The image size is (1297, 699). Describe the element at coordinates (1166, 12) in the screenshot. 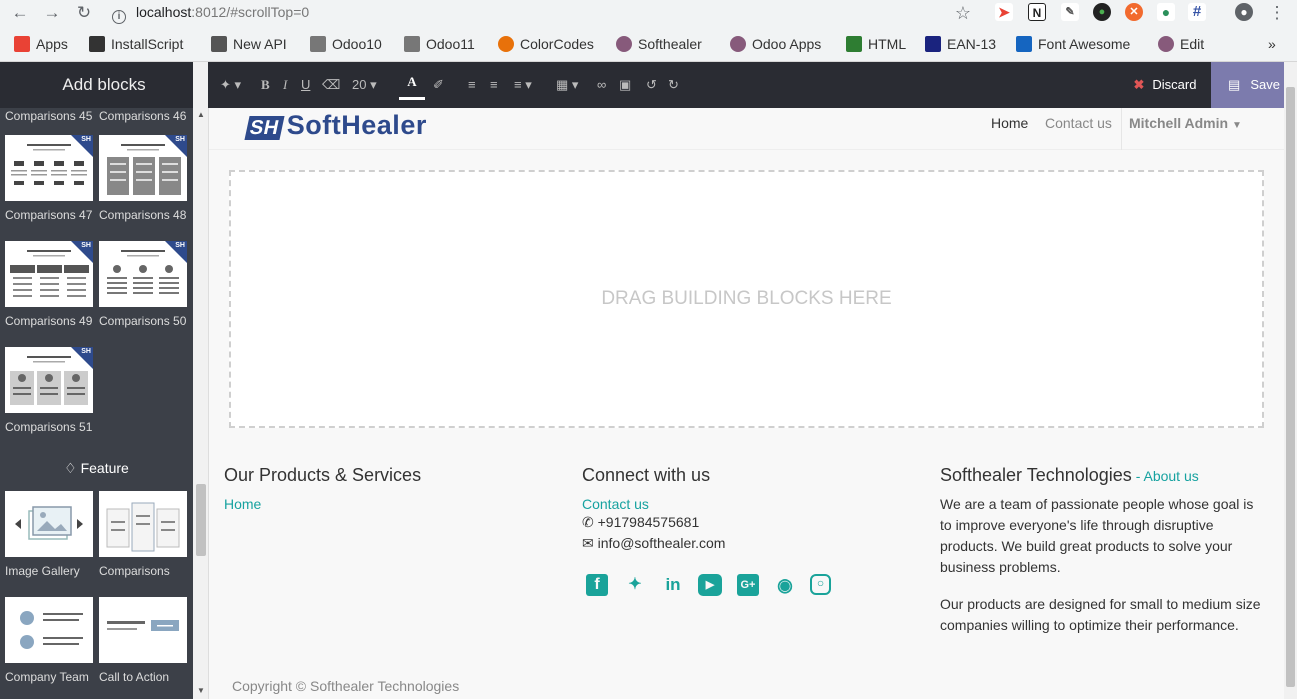

I see `globe-extension-icon: ●` at that location.